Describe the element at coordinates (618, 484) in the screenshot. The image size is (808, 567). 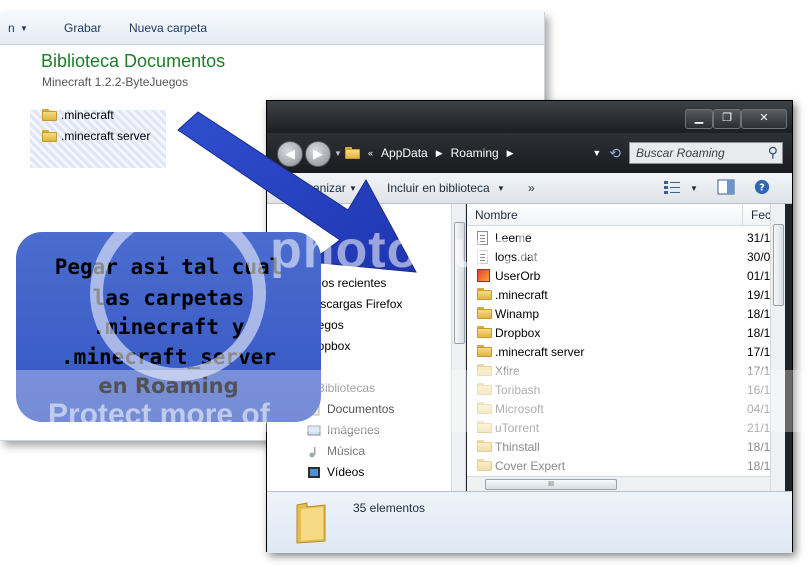
I see `file-list-hscrollbar: III` at that location.